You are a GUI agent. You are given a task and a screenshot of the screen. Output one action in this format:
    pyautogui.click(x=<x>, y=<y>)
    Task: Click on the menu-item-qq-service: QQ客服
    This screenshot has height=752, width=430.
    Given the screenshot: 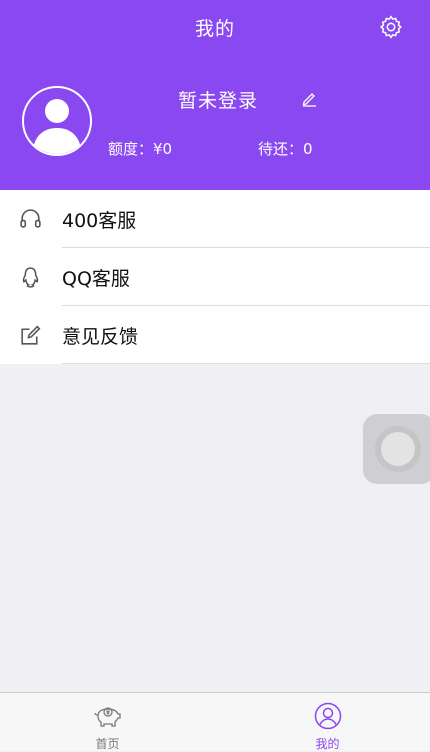 What is the action you would take?
    pyautogui.click(x=215, y=277)
    